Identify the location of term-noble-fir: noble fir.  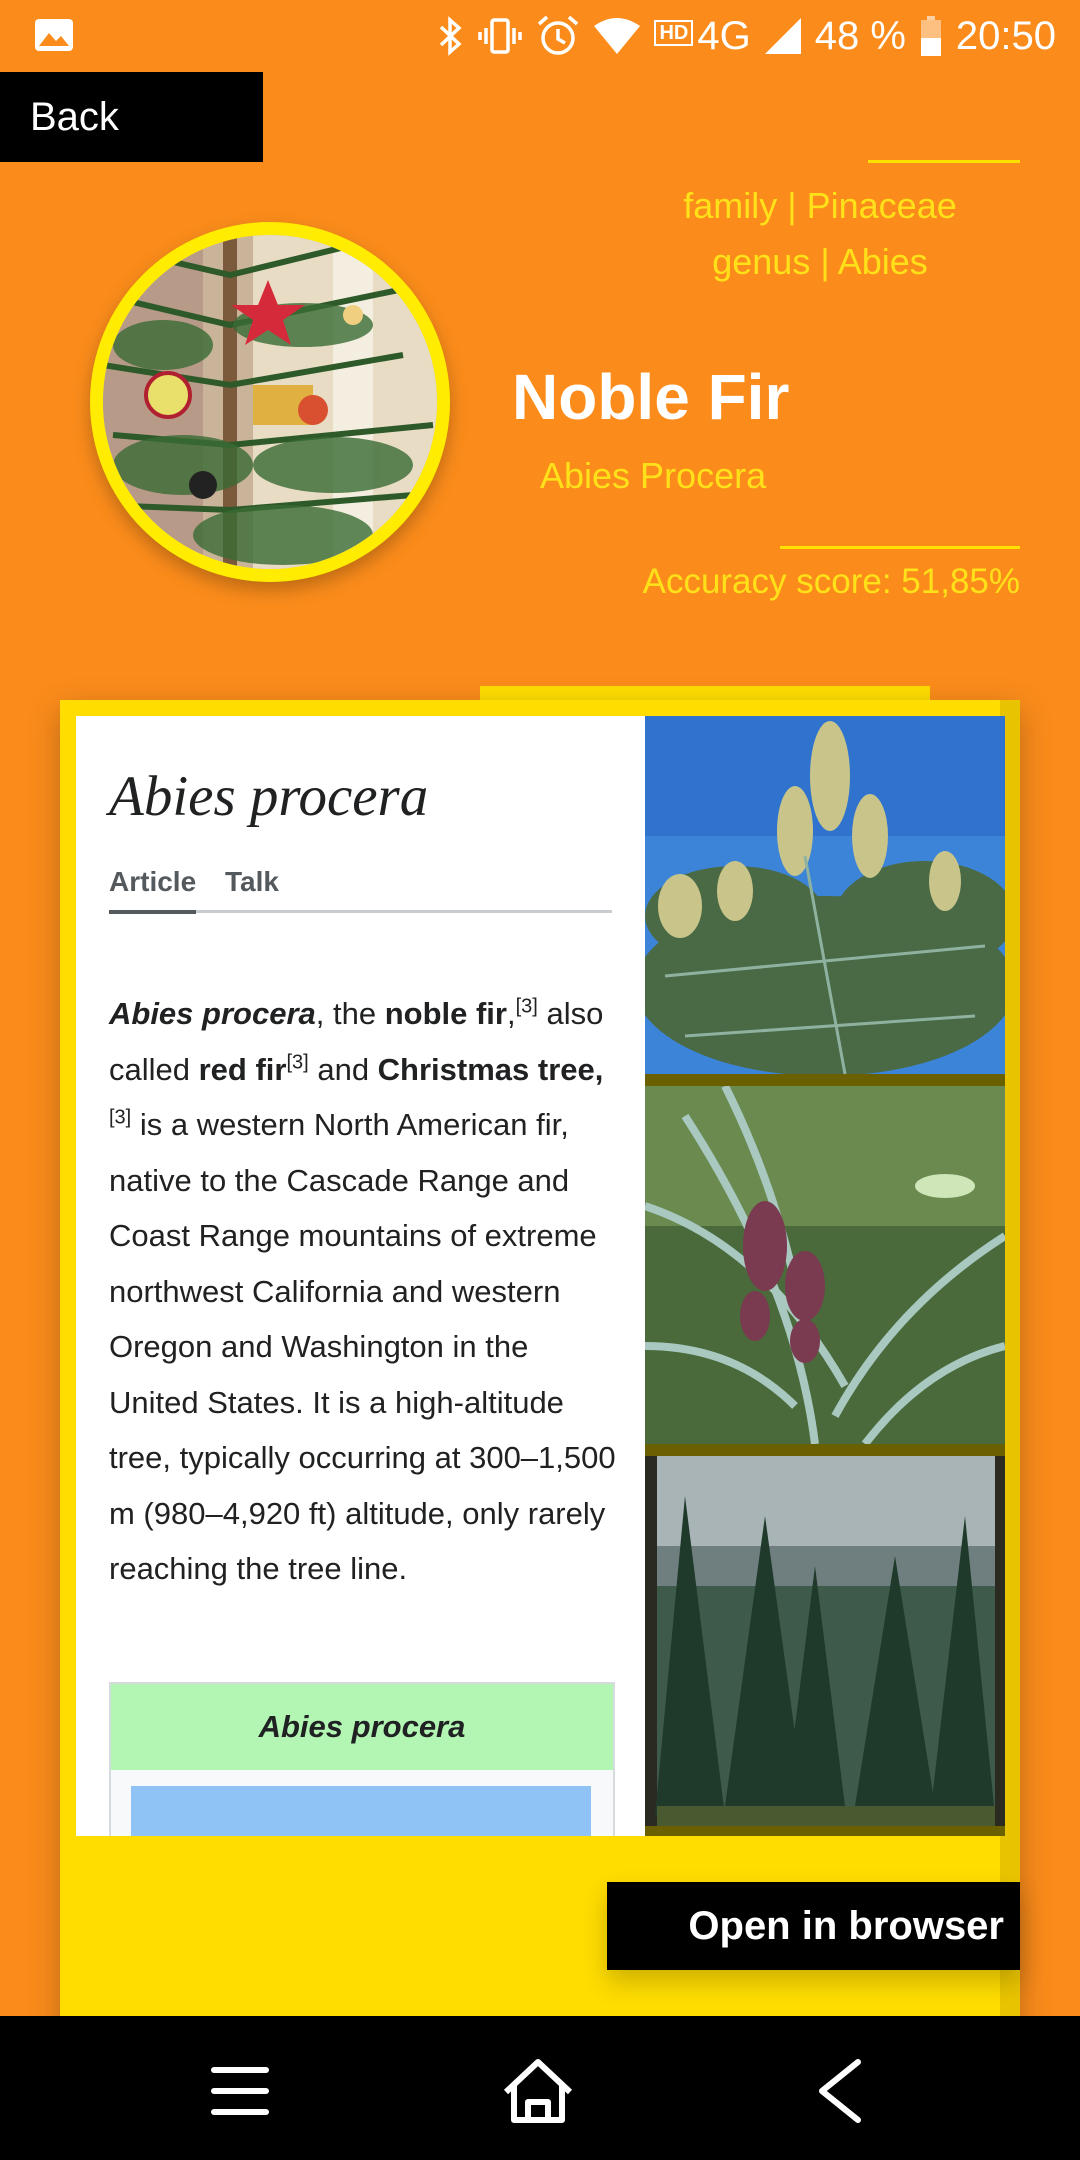
(445, 1013).